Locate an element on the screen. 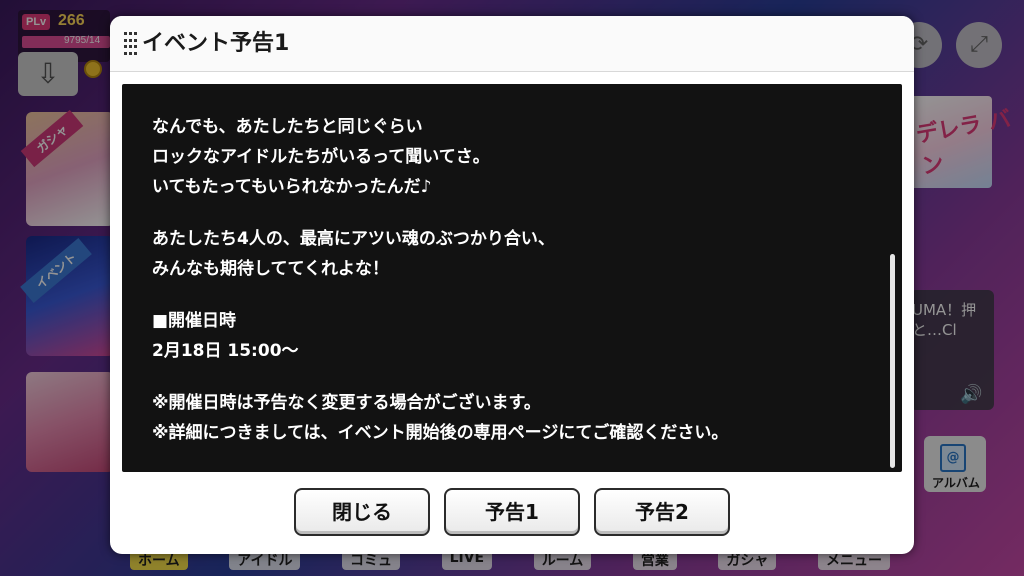 The width and height of the screenshot is (1024, 576). notice-line: あたしたち4人の、最高にアツい魂のぶつかり合い、 is located at coordinates (353, 239).